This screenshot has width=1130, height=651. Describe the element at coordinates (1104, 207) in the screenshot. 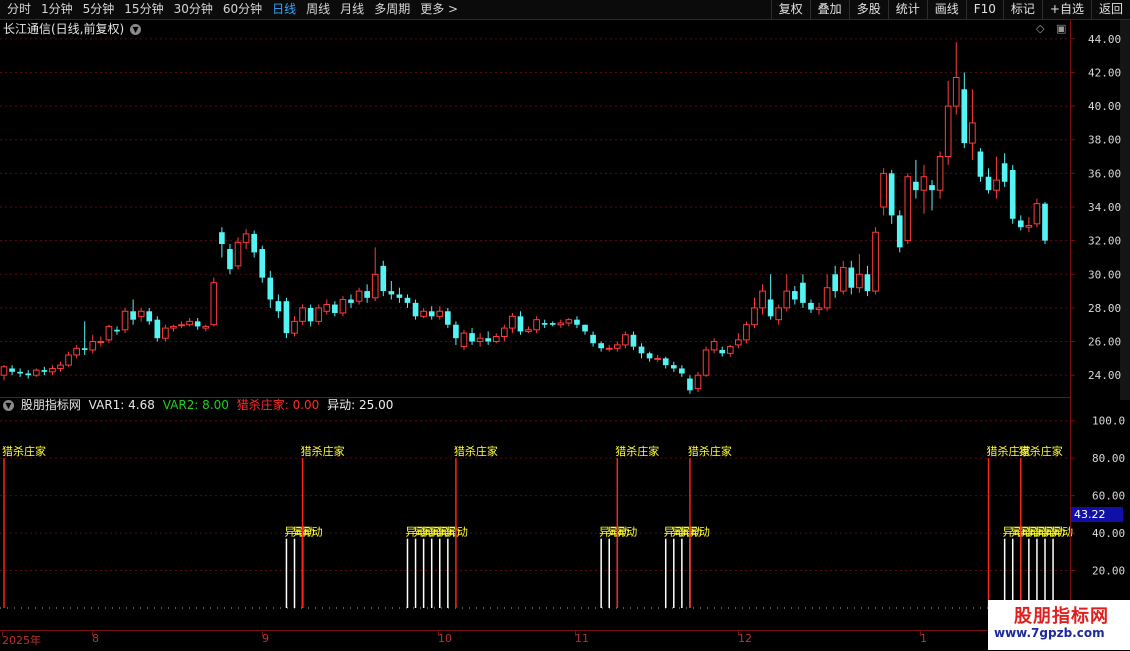

I see `price-tick-label: 34.00` at that location.